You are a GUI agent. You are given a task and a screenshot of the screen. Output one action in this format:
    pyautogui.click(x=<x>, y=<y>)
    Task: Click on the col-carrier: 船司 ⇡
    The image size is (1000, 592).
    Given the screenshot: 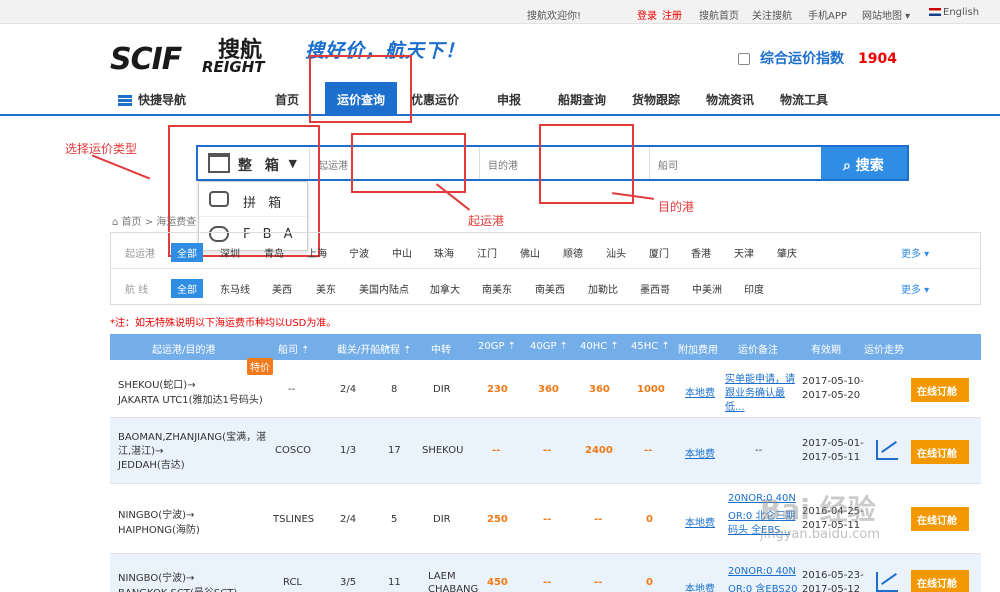 What is the action you would take?
    pyautogui.click(x=294, y=348)
    